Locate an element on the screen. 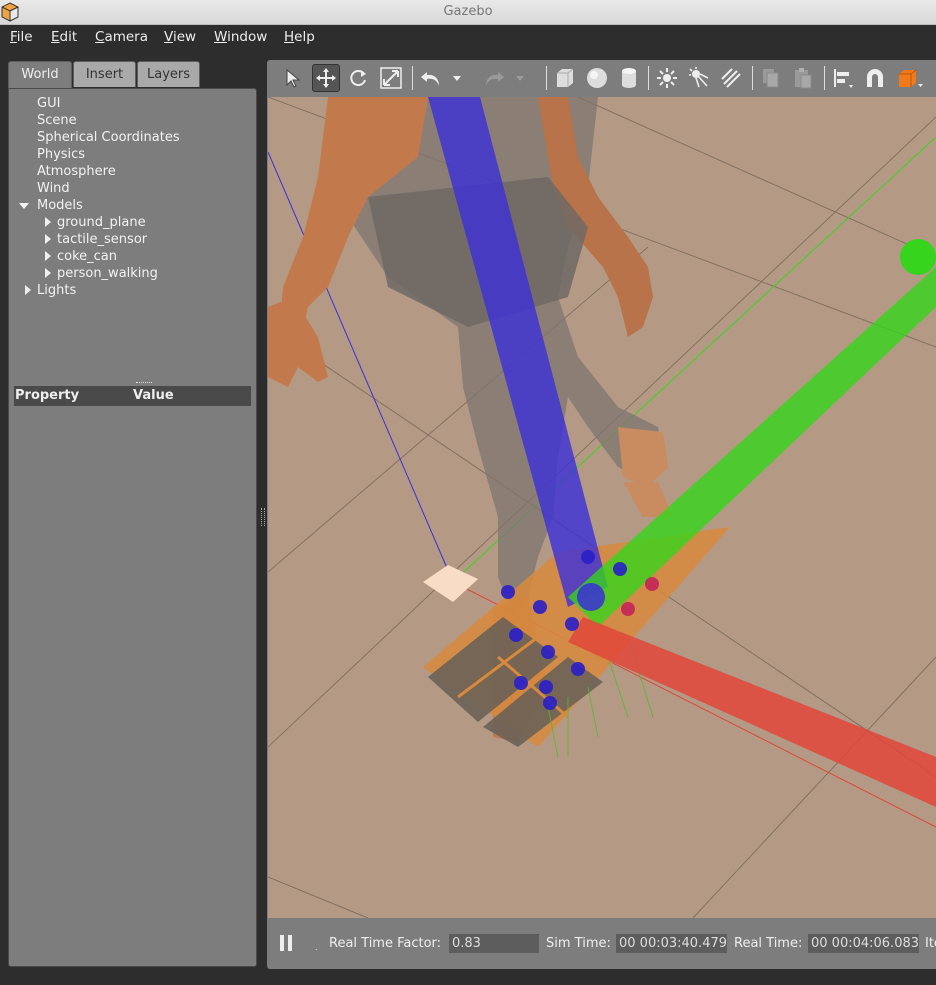 The height and width of the screenshot is (985, 936). expand-lights-icon is located at coordinates (28, 290).